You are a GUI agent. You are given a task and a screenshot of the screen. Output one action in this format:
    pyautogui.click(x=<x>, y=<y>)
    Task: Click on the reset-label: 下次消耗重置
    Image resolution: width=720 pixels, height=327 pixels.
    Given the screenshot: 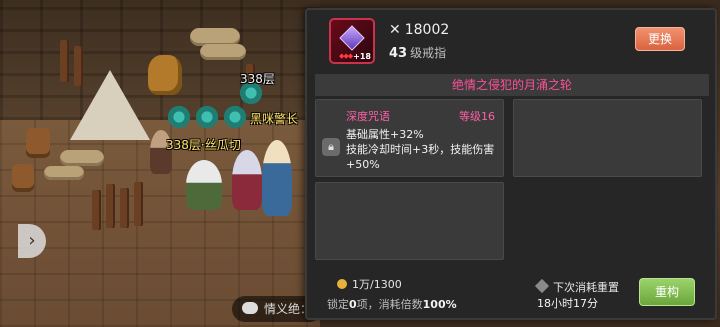 What is the action you would take?
    pyautogui.click(x=576, y=286)
    